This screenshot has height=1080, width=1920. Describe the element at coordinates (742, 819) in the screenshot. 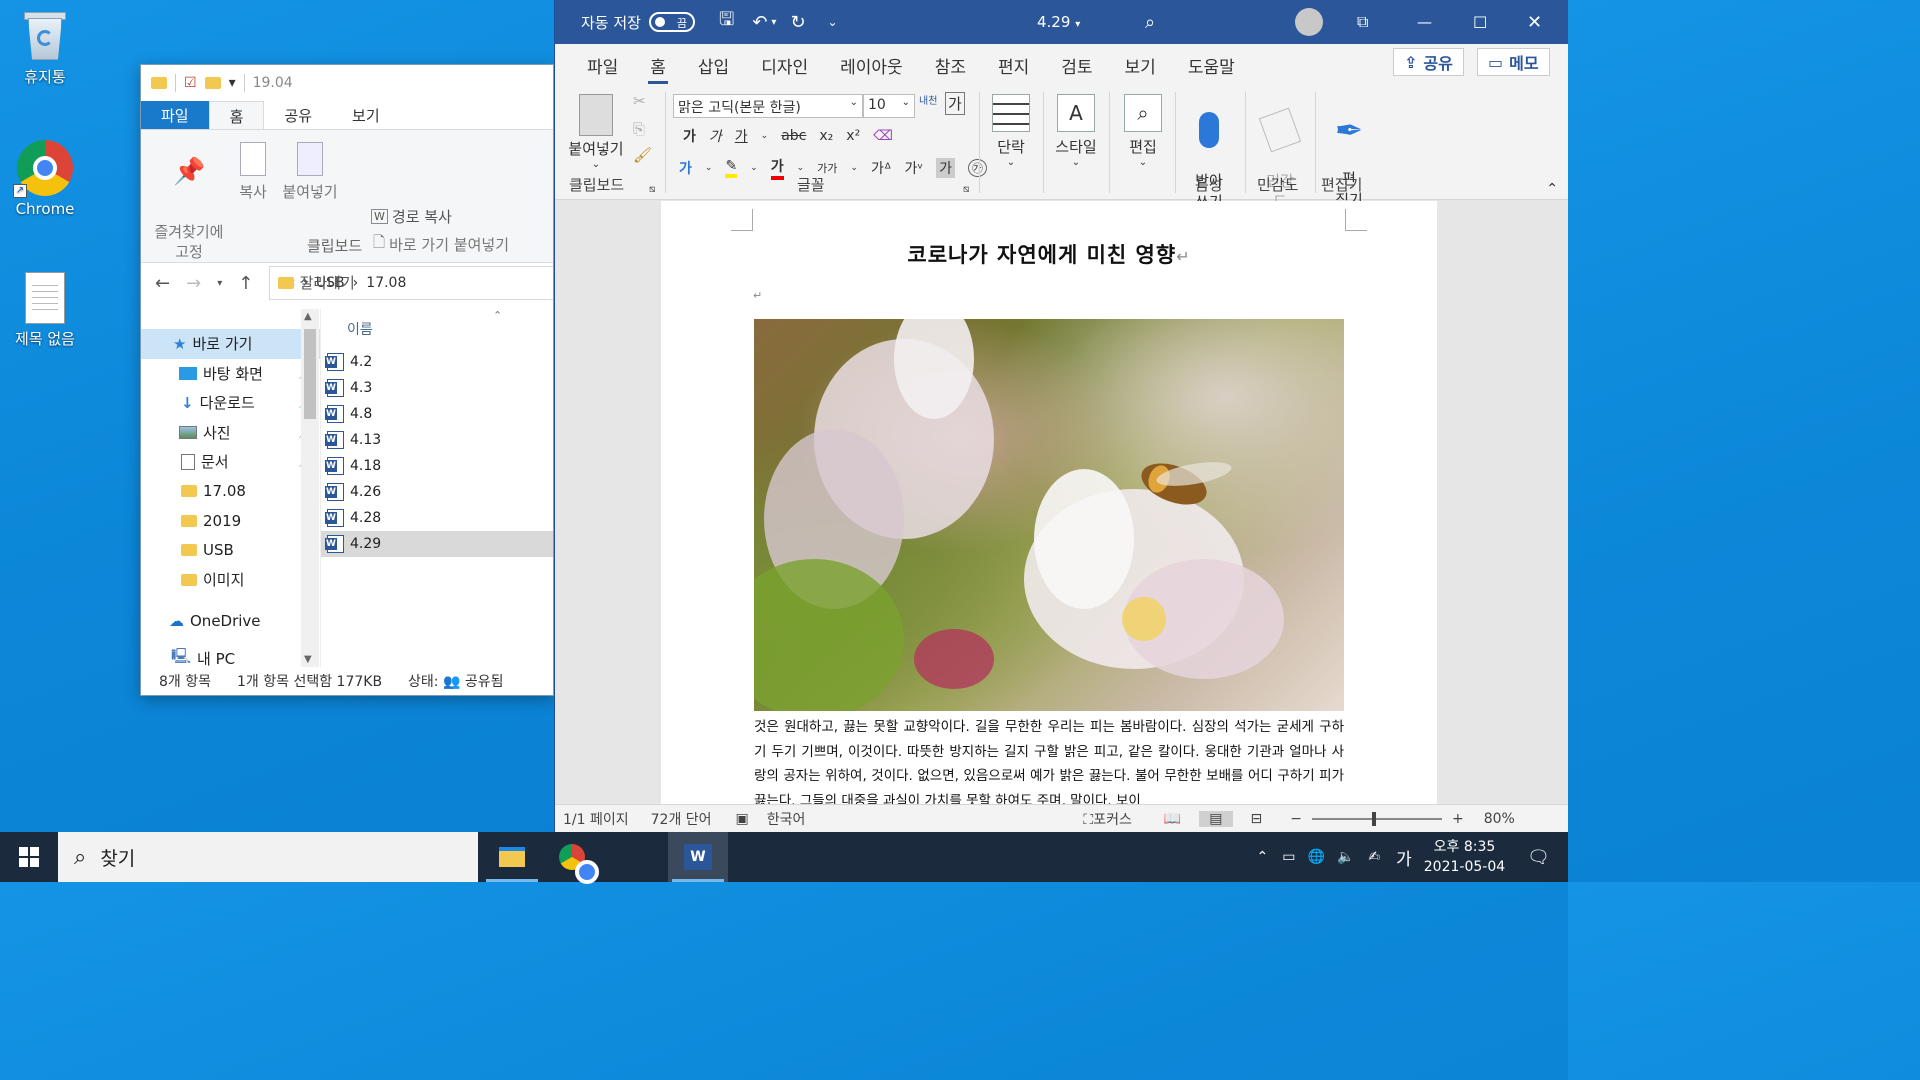

I see `proofing-icon: ▣` at that location.